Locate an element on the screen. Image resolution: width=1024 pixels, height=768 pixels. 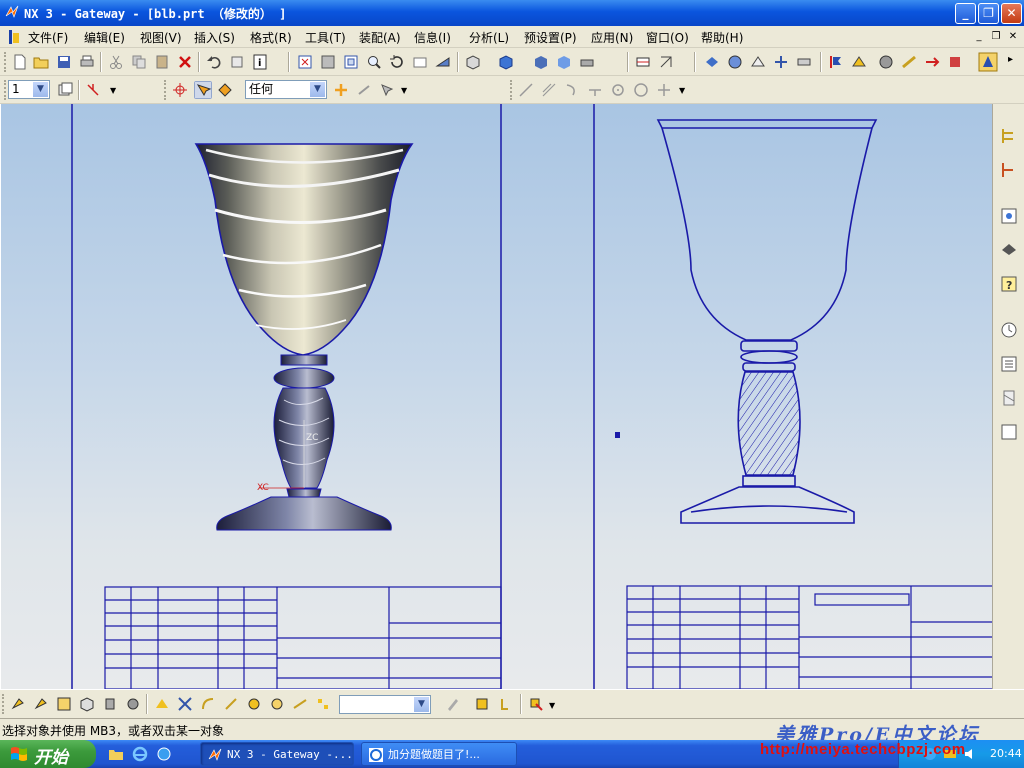
print-icon is located at coordinates (87, 62).